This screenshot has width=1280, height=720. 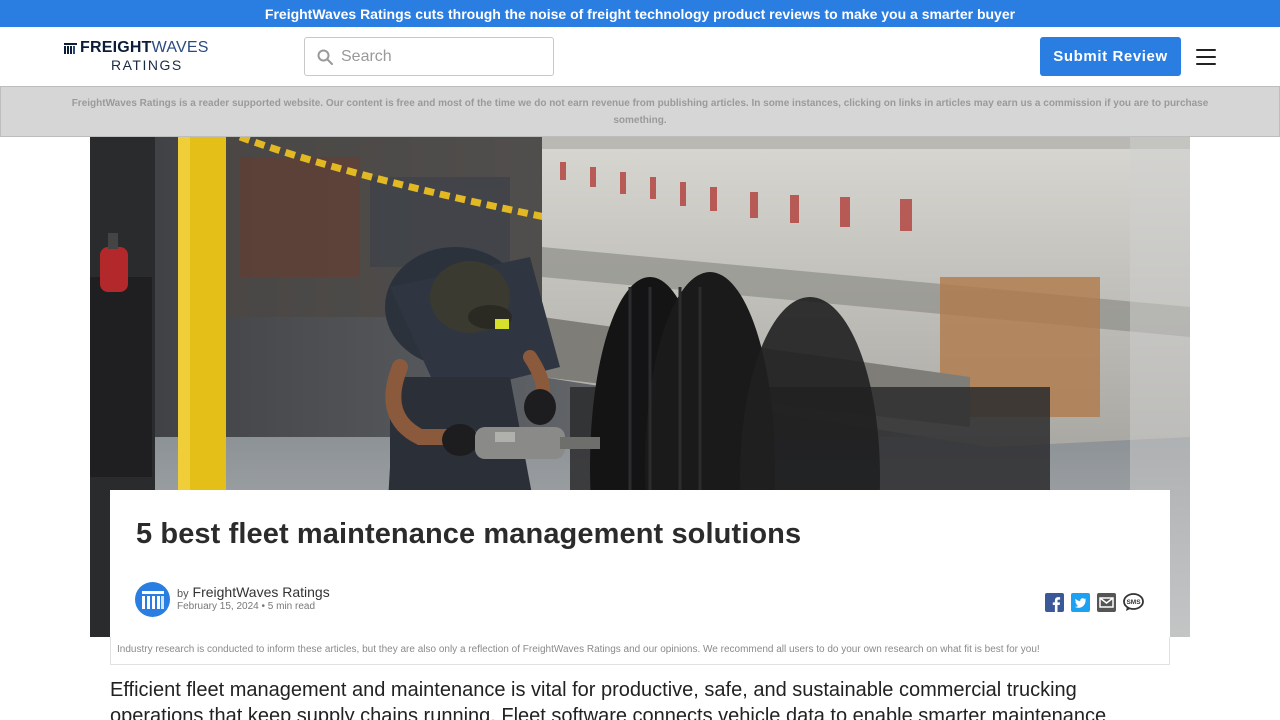 What do you see at coordinates (1106, 602) in the screenshot?
I see `email-icon` at bounding box center [1106, 602].